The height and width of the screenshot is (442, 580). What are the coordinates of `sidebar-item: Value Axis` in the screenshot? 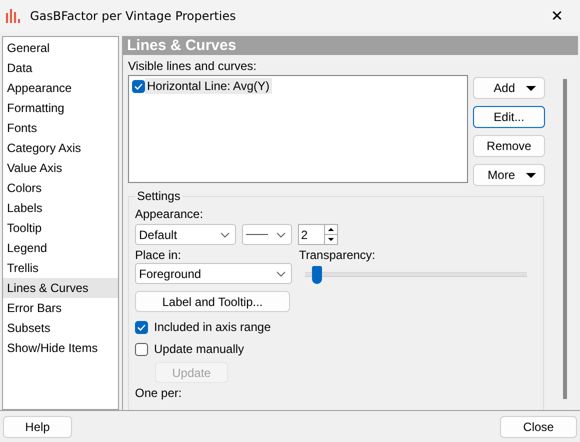 It's located at (60, 168).